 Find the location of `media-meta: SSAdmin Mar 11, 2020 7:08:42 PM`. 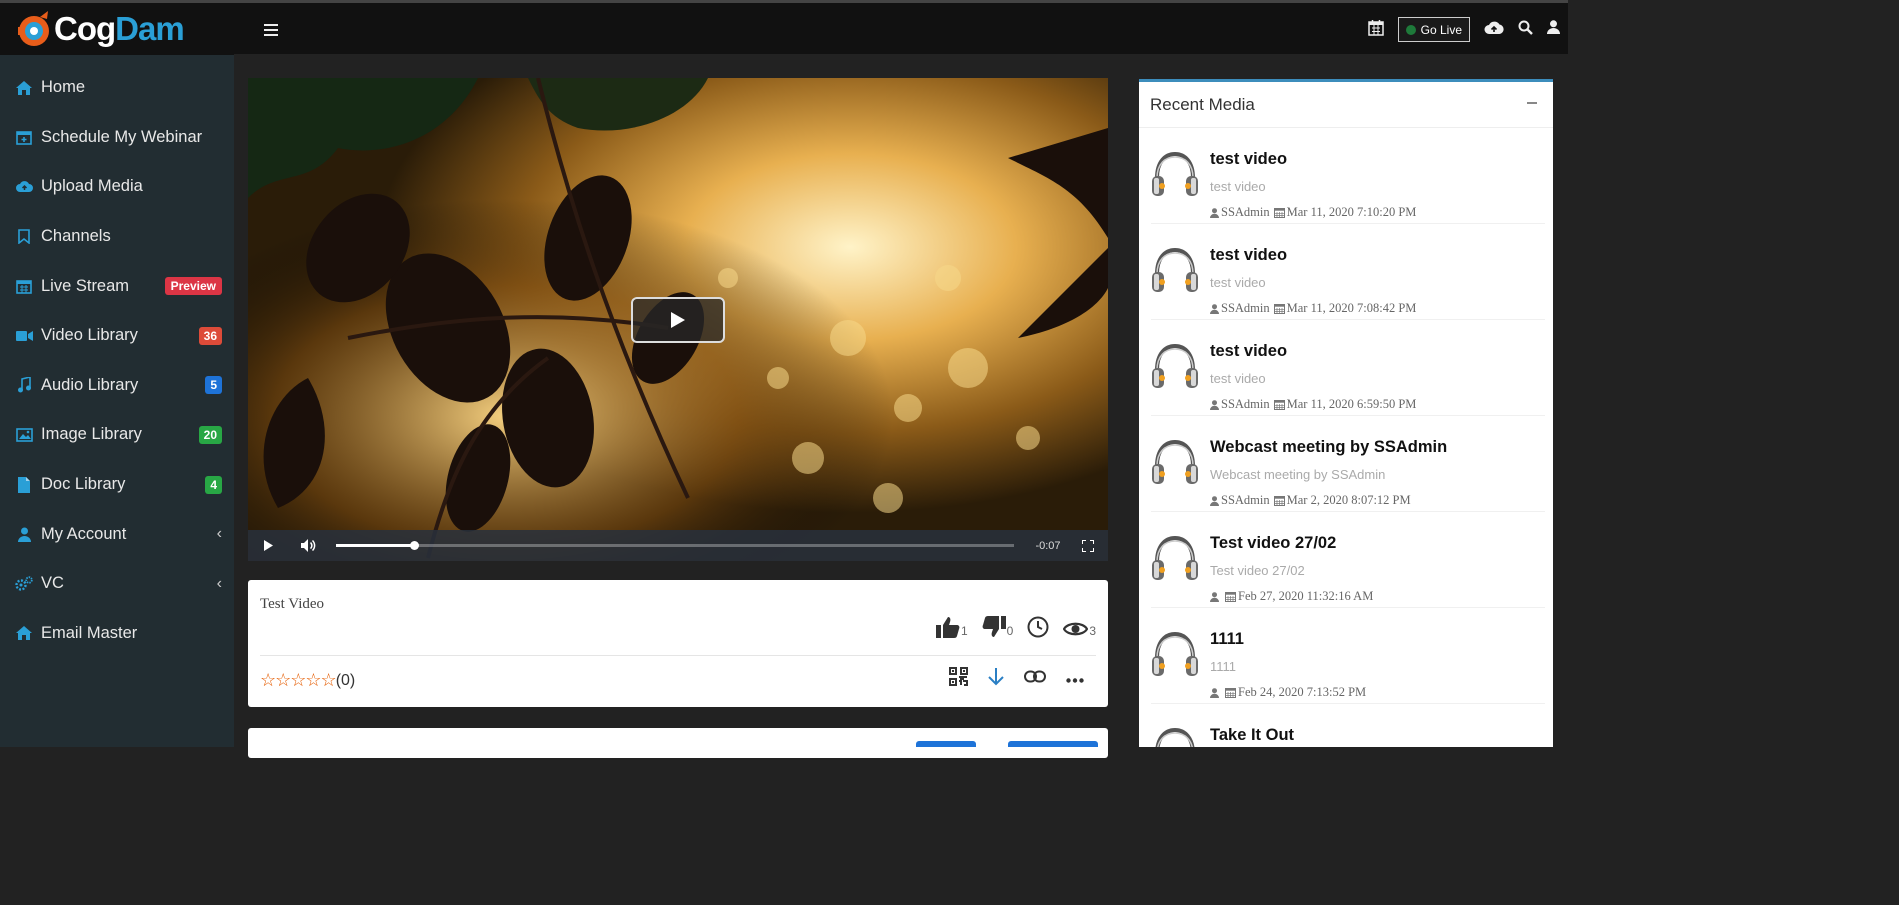

media-meta: SSAdmin Mar 11, 2020 7:08:42 PM is located at coordinates (1313, 308).